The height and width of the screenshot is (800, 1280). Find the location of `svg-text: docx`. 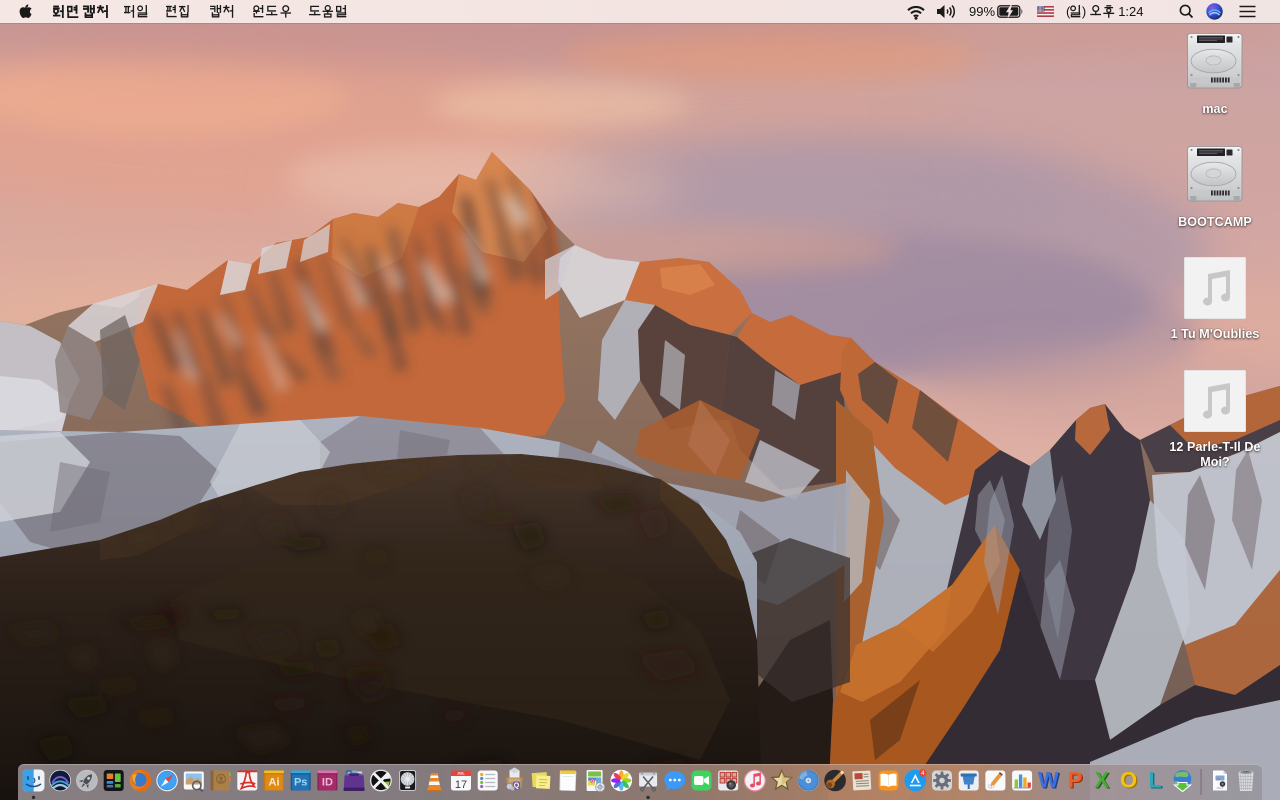

svg-text: docx is located at coordinates (1220, 788).